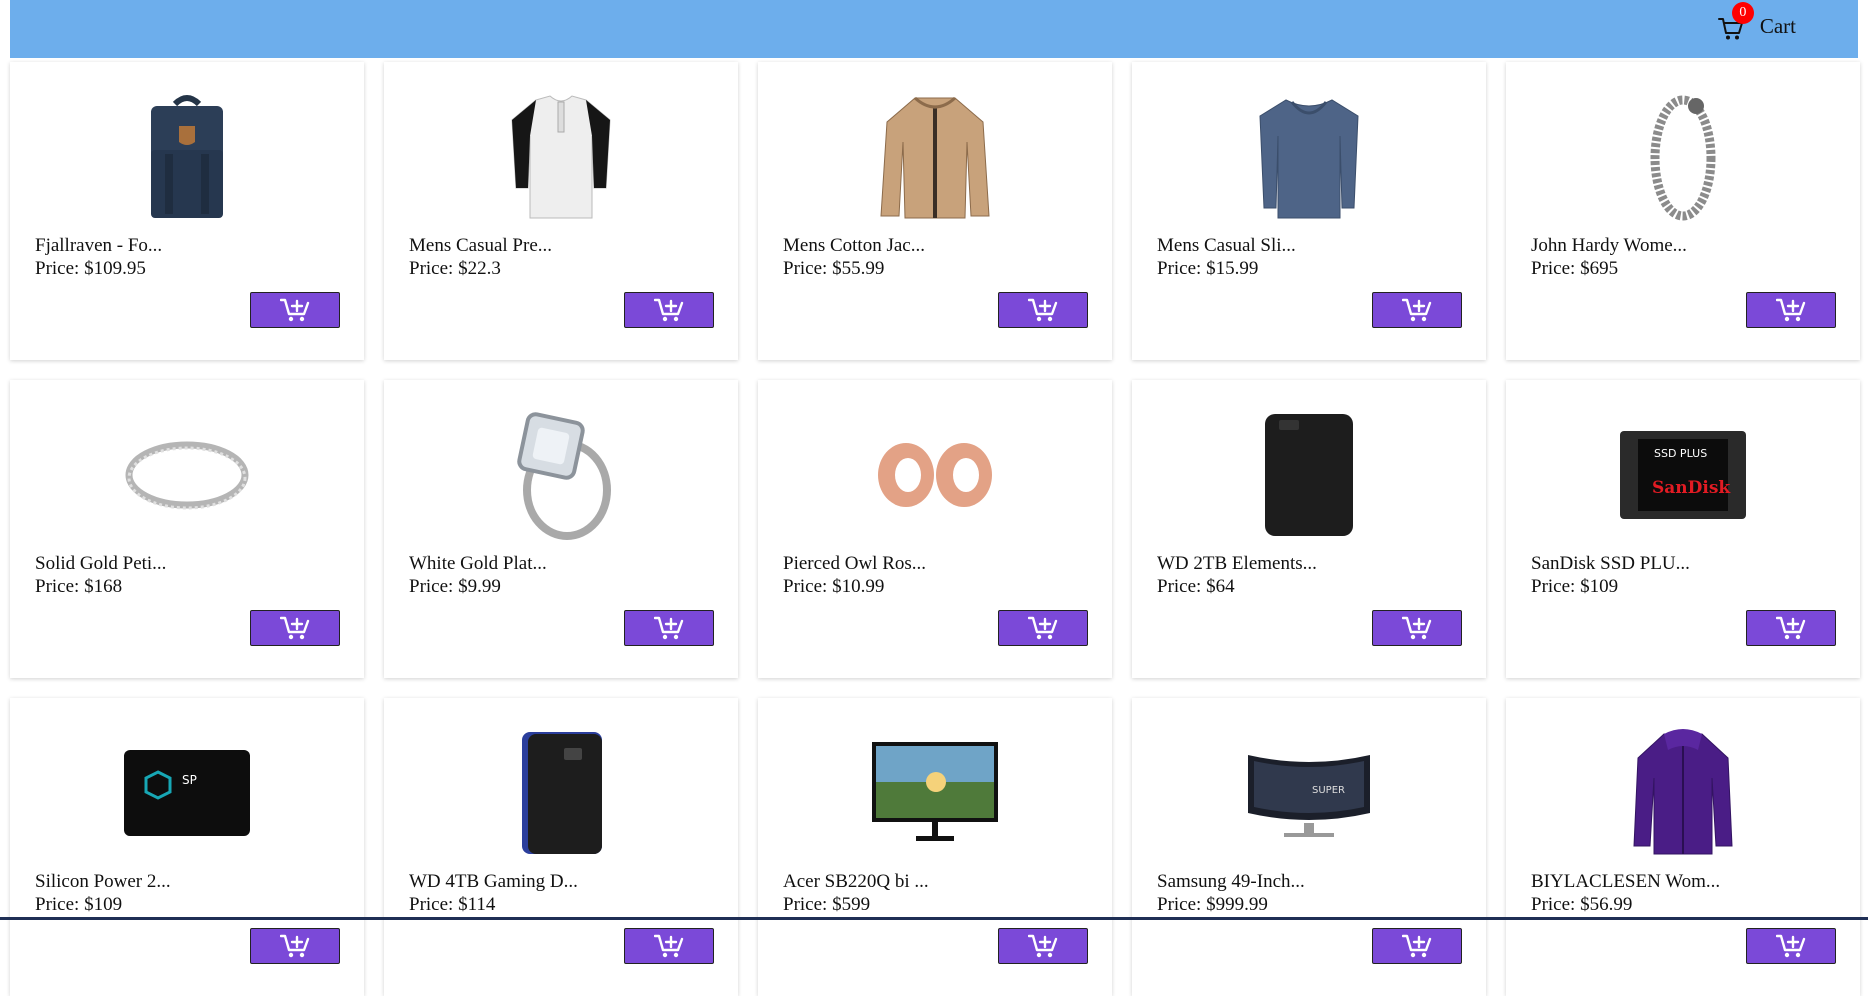  I want to click on diamond-ring-set-image, so click(561, 475).